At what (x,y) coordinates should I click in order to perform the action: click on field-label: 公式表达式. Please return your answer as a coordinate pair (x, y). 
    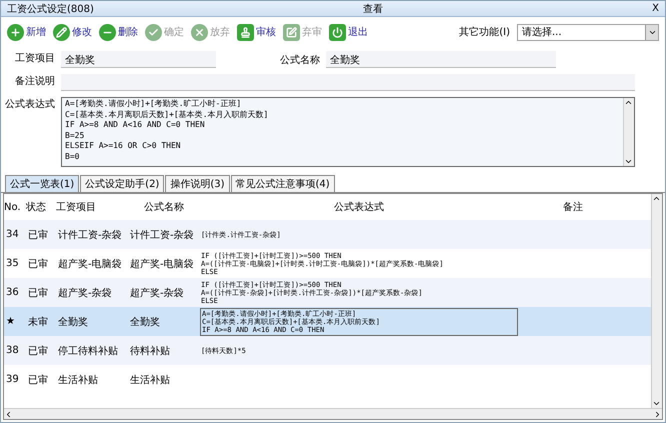
    Looking at the image, I should click on (30, 104).